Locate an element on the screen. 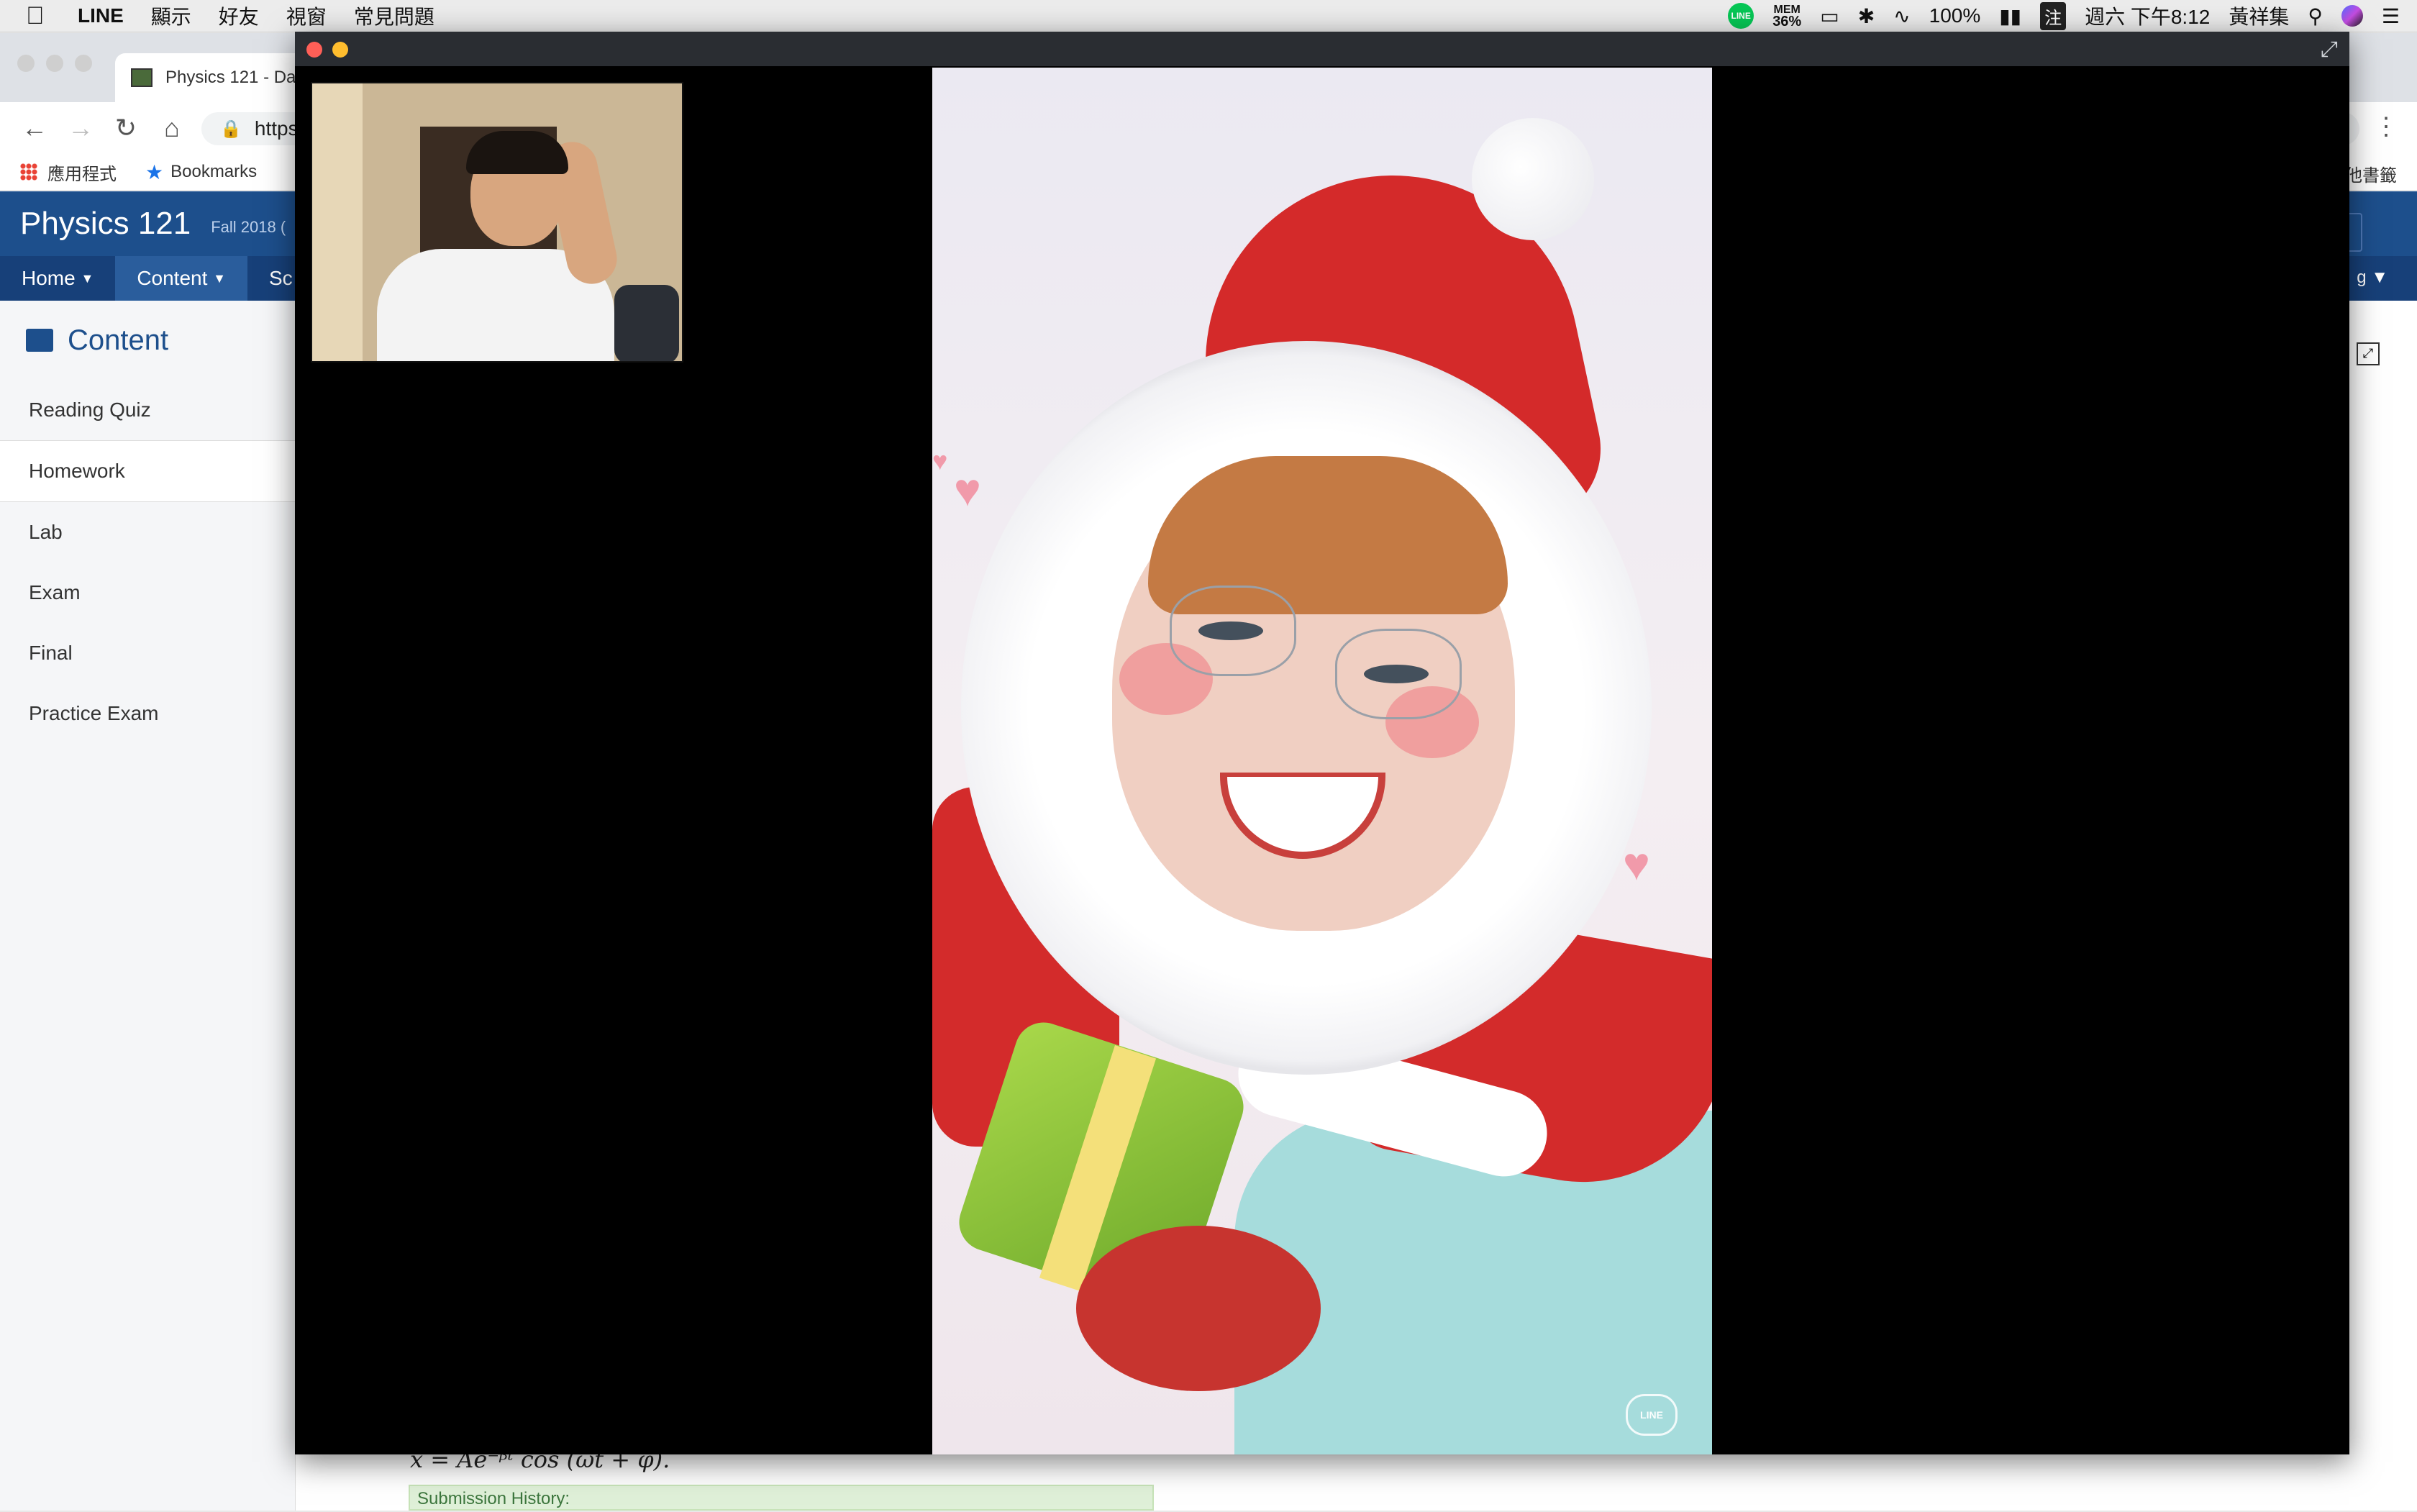 The width and height of the screenshot is (2417, 1512). call-titlebar: ⤢ is located at coordinates (1322, 49).